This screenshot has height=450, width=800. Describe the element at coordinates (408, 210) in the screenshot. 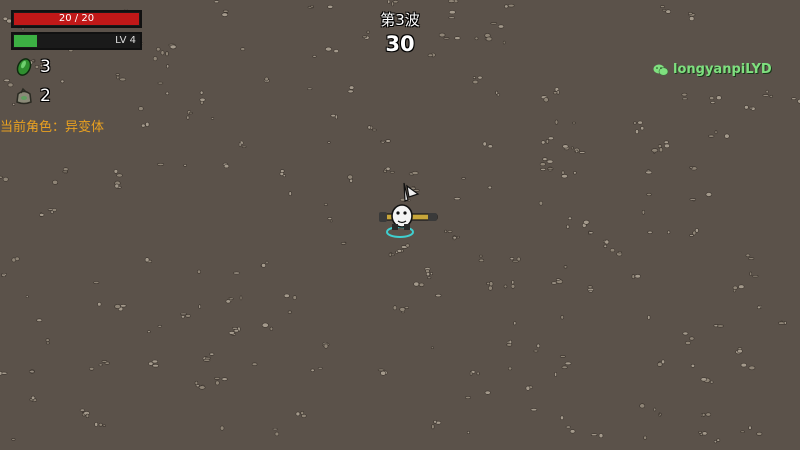

I see `mutant-character-sprite` at that location.